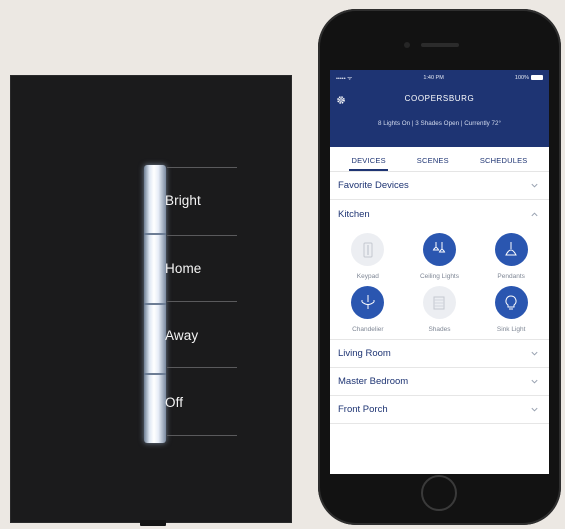  I want to click on device-tile: Pendants, so click(511, 256).